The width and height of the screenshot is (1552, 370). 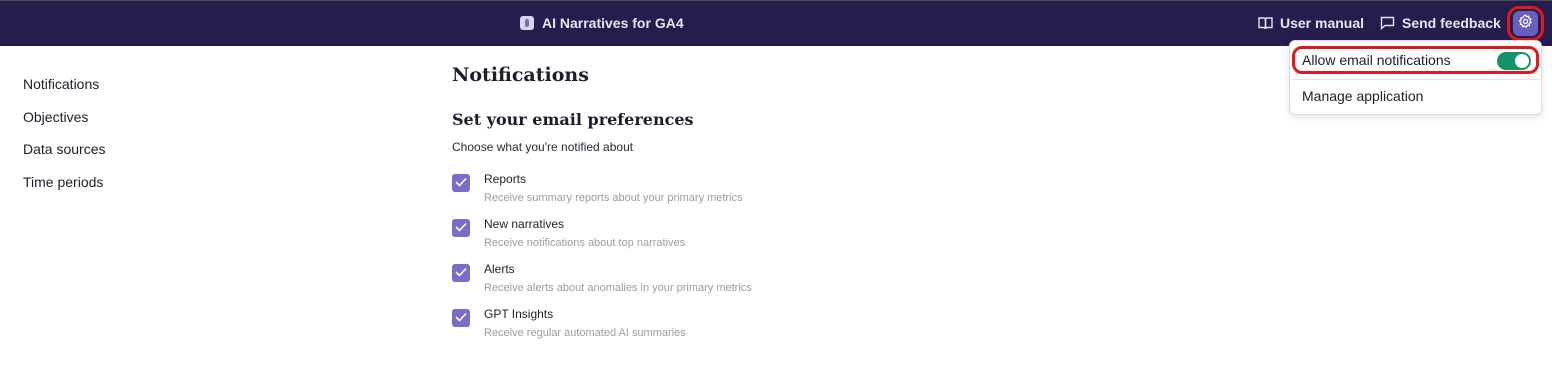 I want to click on manage-application-item: Manage application, so click(x=1362, y=96).